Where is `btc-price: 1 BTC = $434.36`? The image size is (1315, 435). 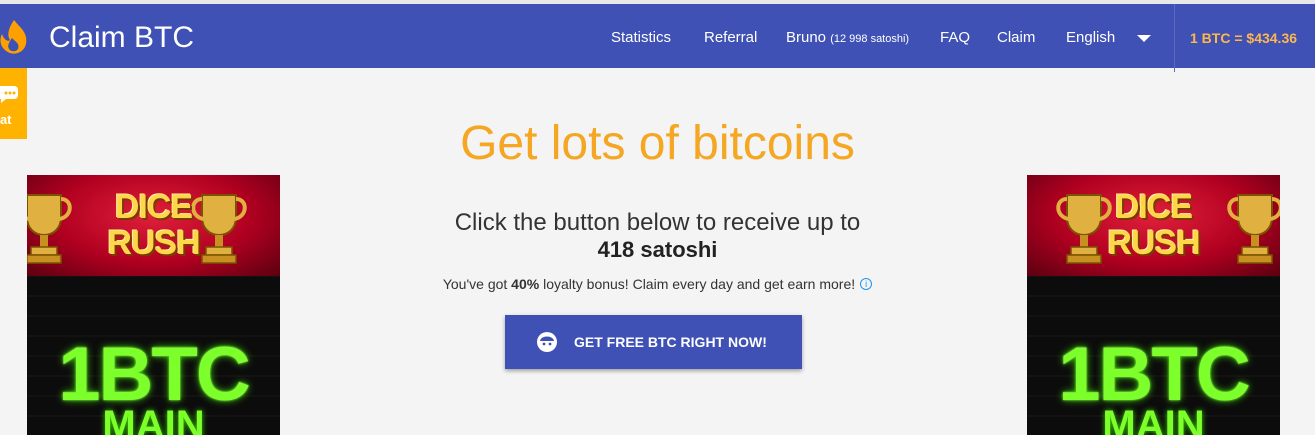
btc-price: 1 BTC = $434.36 is located at coordinates (1244, 38).